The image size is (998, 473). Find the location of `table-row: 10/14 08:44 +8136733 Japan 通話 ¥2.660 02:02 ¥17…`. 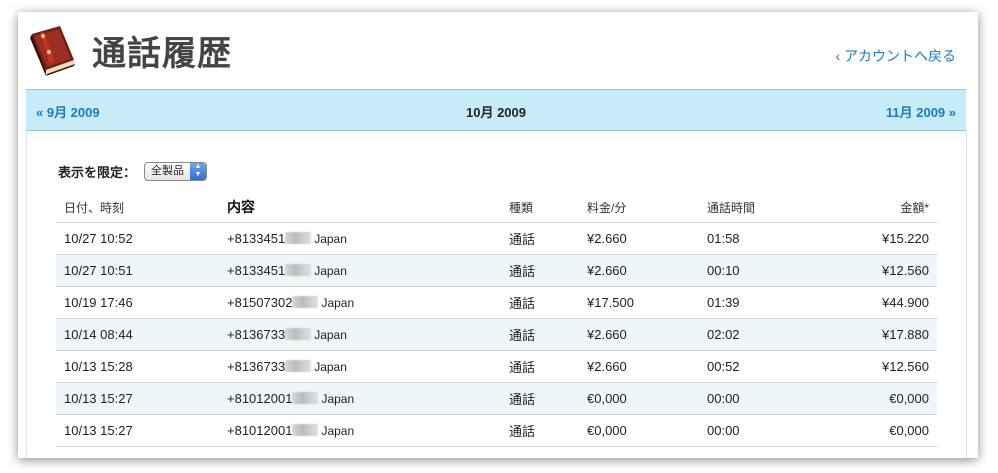

table-row: 10/14 08:44 +8136733 Japan 通話 ¥2.660 02:02 ¥17… is located at coordinates (496, 334).